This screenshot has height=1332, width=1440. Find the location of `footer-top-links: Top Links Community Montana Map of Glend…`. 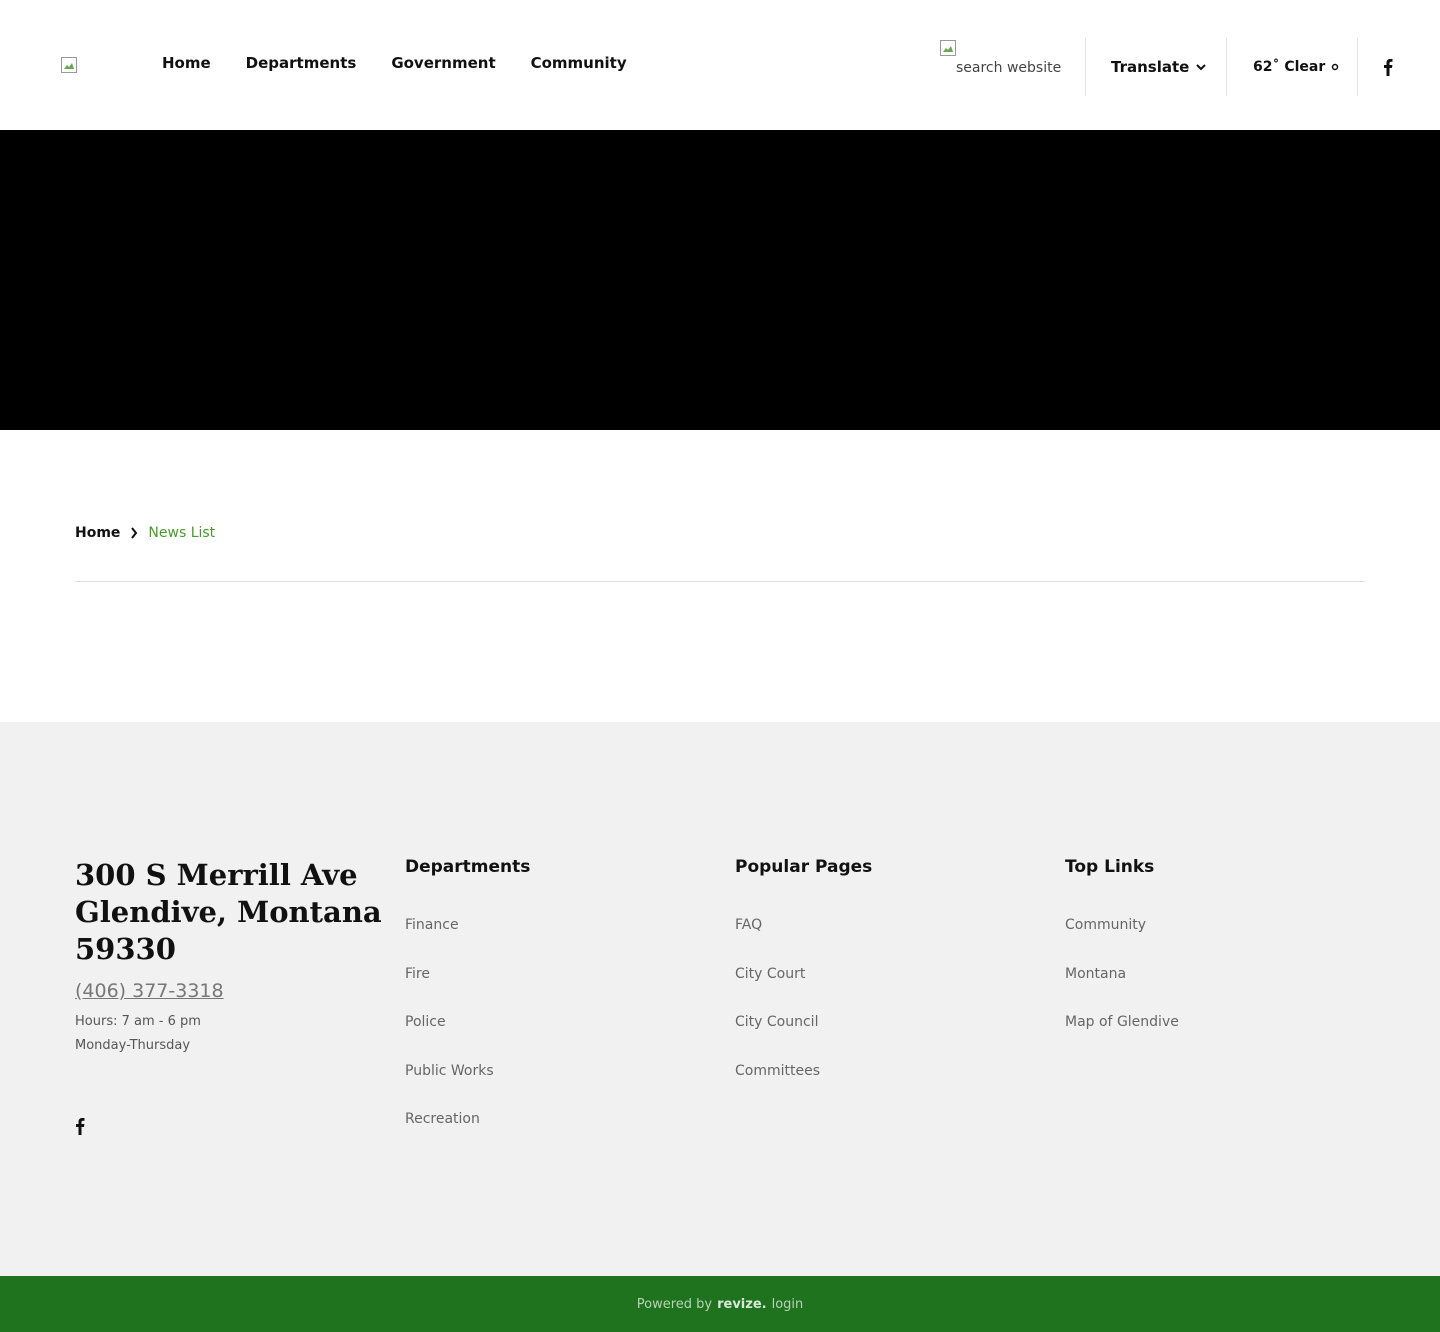

footer-top-links: Top Links Community Montana Map of Glend… is located at coordinates (1122, 960).